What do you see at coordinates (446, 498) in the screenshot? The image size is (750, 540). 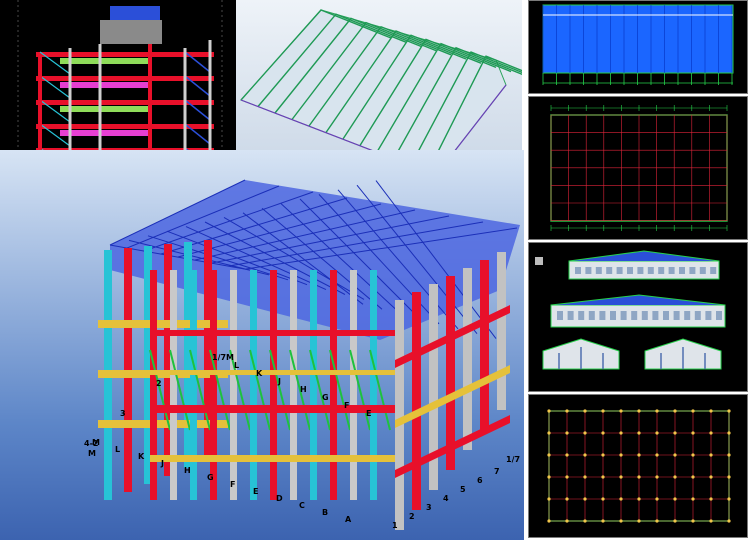 I see `axis-label: 4` at bounding box center [446, 498].